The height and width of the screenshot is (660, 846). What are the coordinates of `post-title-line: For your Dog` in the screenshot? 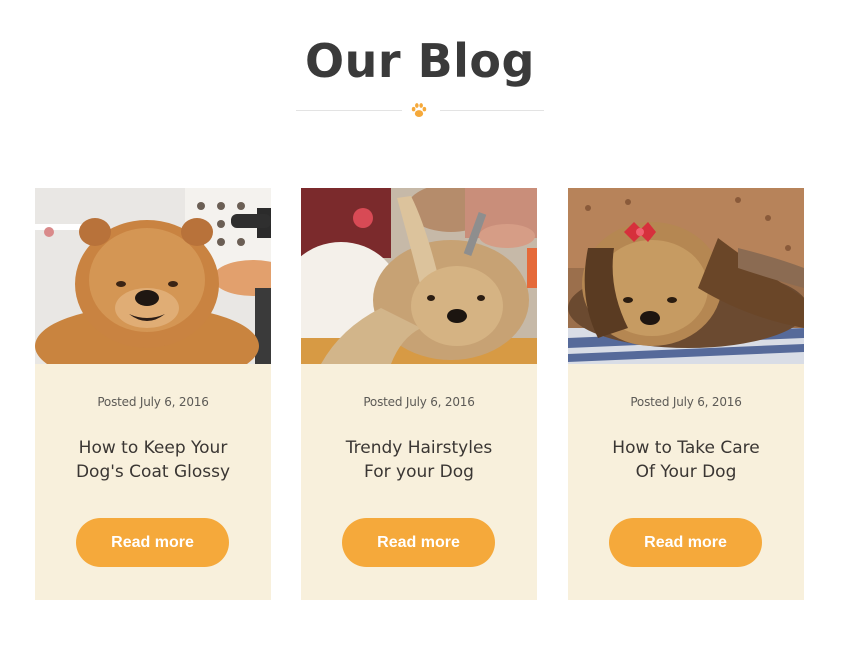 It's located at (419, 472).